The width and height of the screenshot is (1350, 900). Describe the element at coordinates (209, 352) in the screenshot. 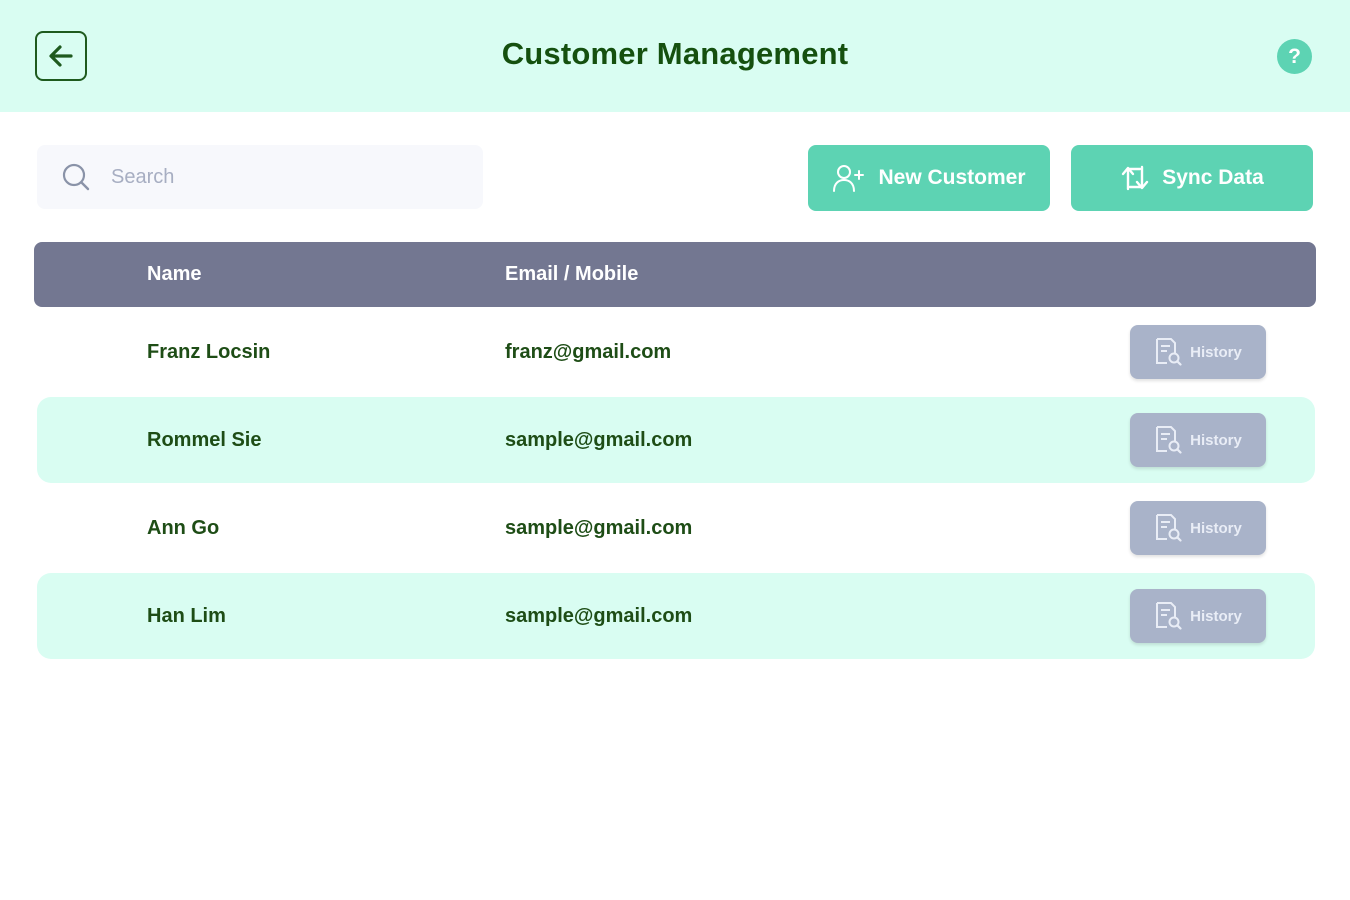

I see `customer-name: Franz Locsin` at that location.